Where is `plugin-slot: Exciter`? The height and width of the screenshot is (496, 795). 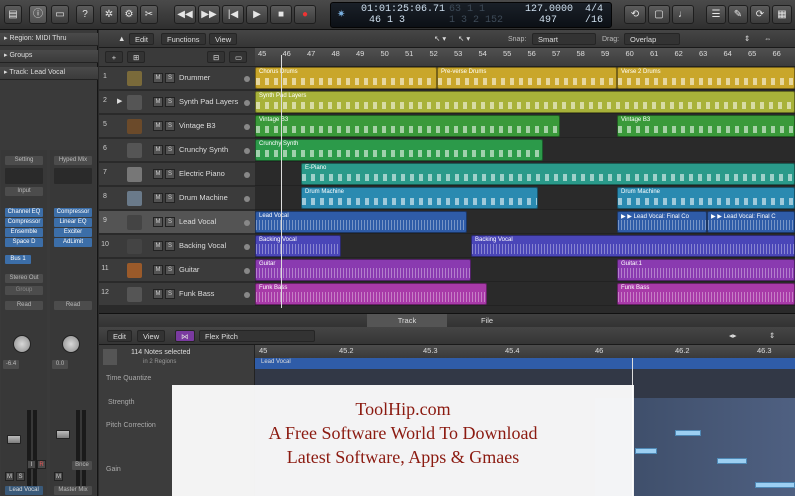 plugin-slot: Exciter is located at coordinates (73, 232).